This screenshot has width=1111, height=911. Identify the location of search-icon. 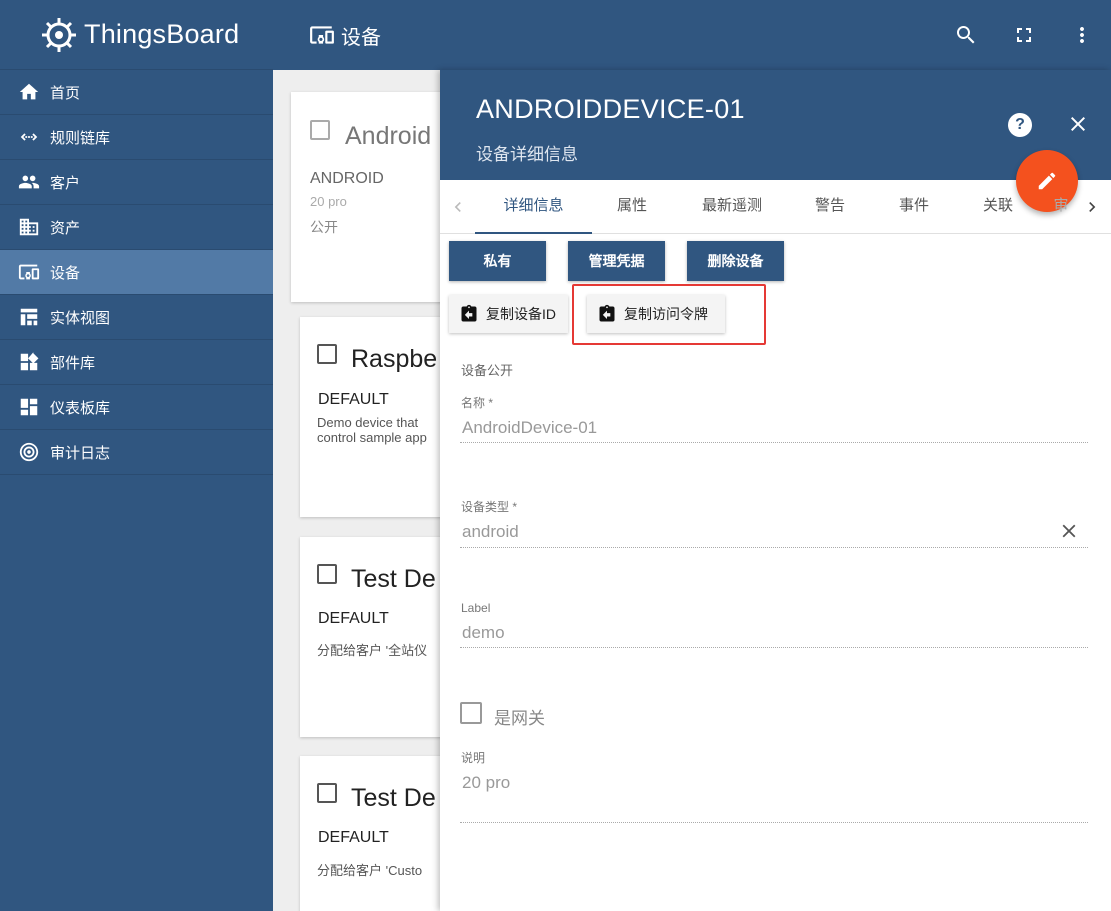
(966, 35).